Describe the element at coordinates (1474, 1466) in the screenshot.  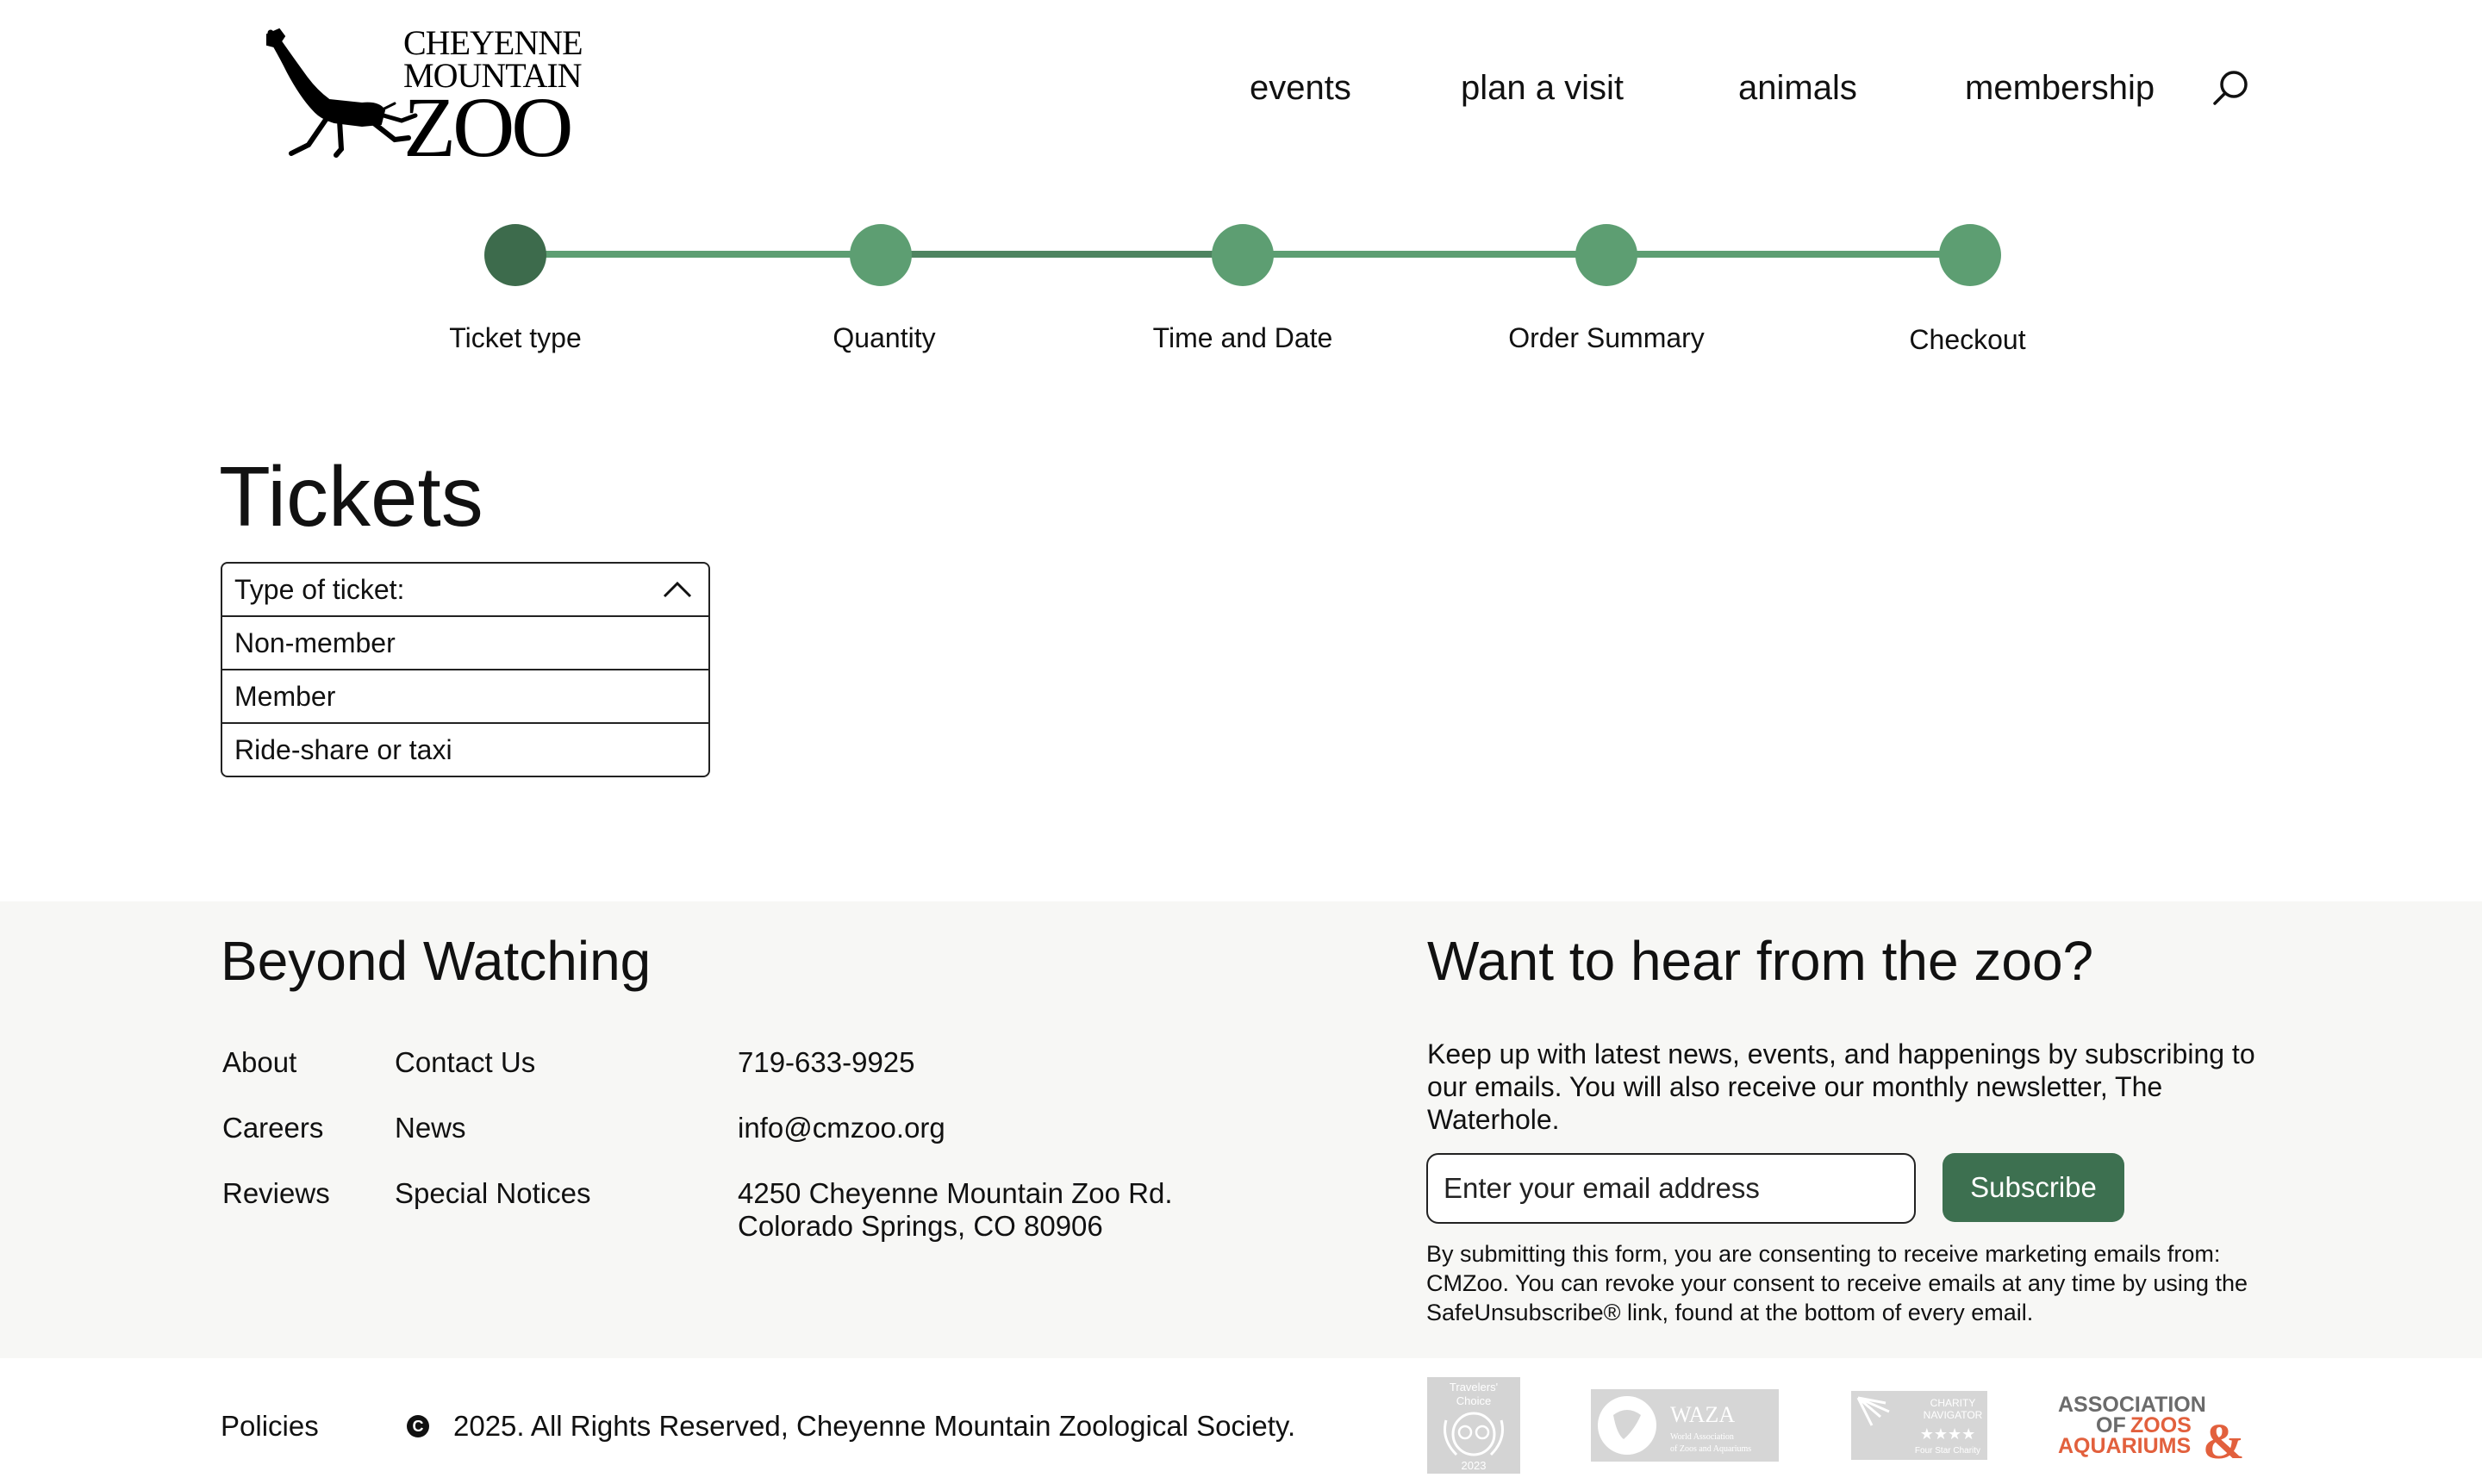
I see `tripadvisor-year: 2023` at that location.